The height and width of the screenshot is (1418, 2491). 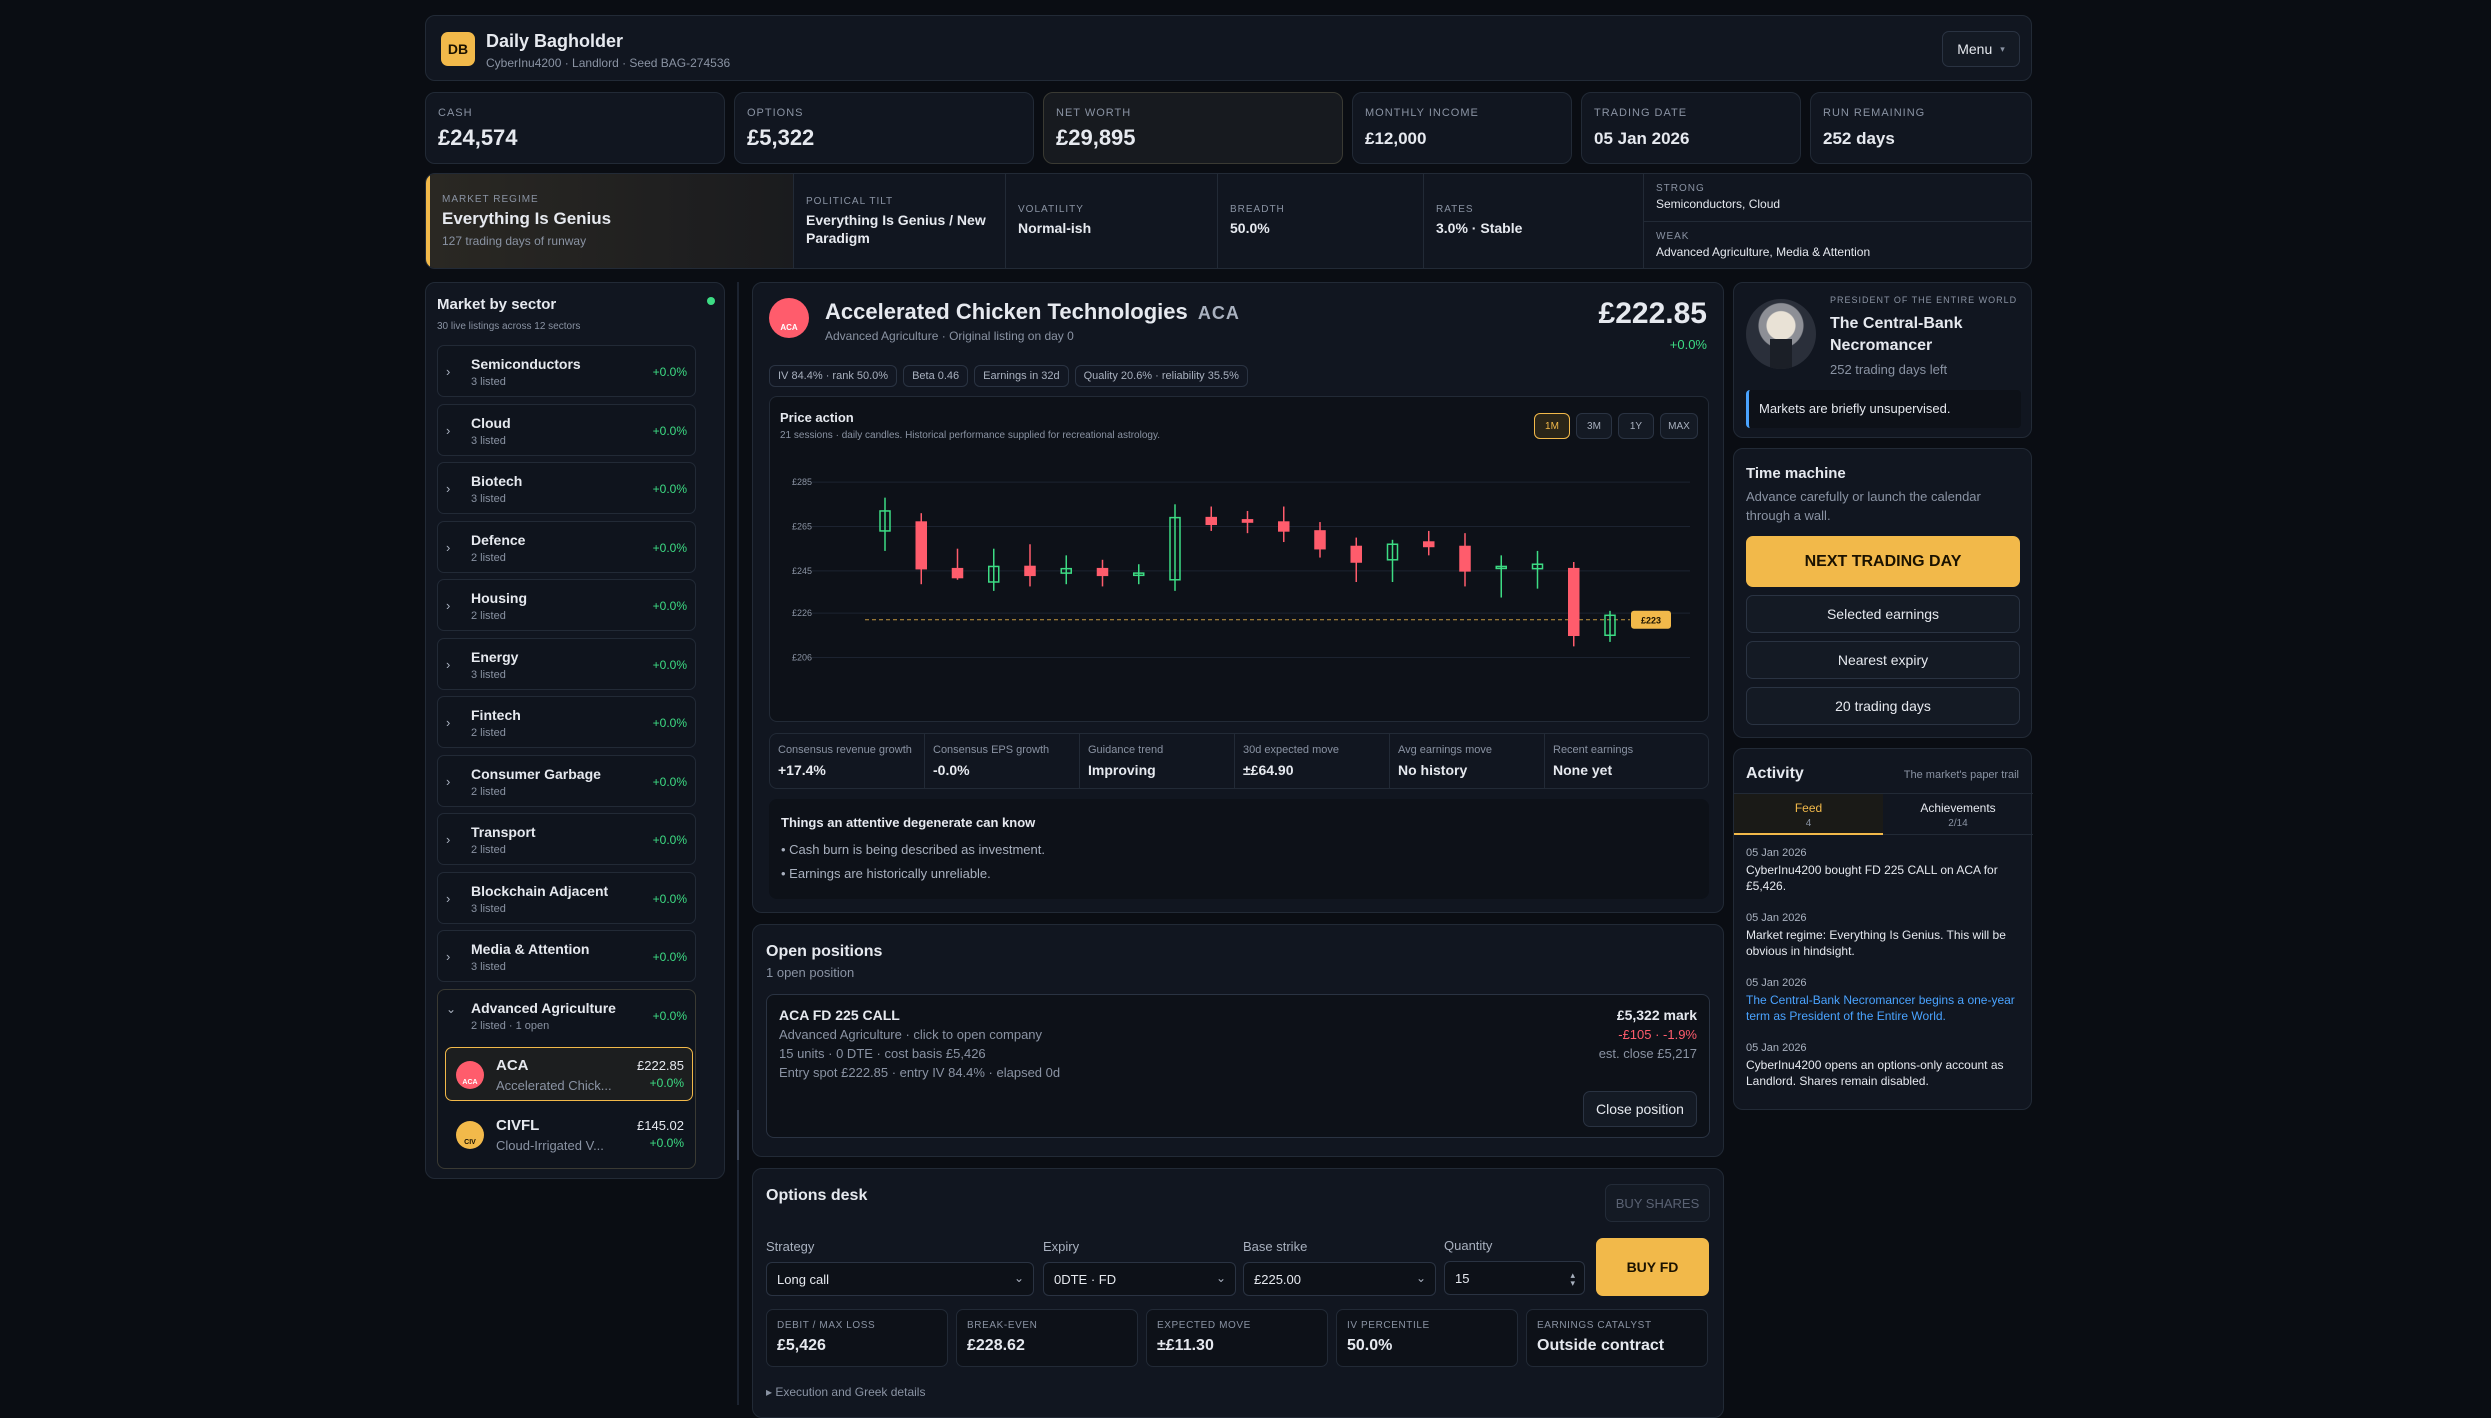 I want to click on timeframe-max-button: MAX, so click(x=1679, y=426).